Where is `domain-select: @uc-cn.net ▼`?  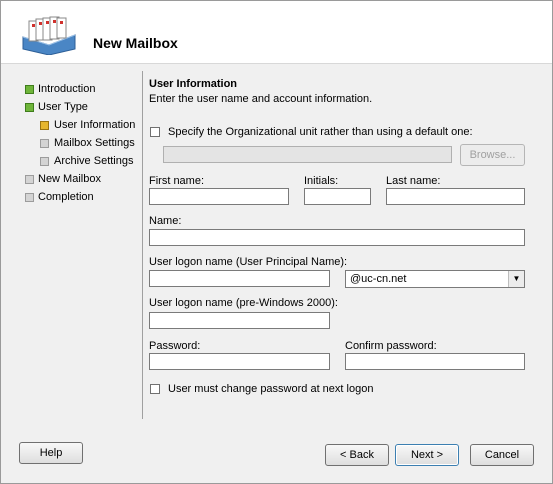 domain-select: @uc-cn.net ▼ is located at coordinates (435, 279).